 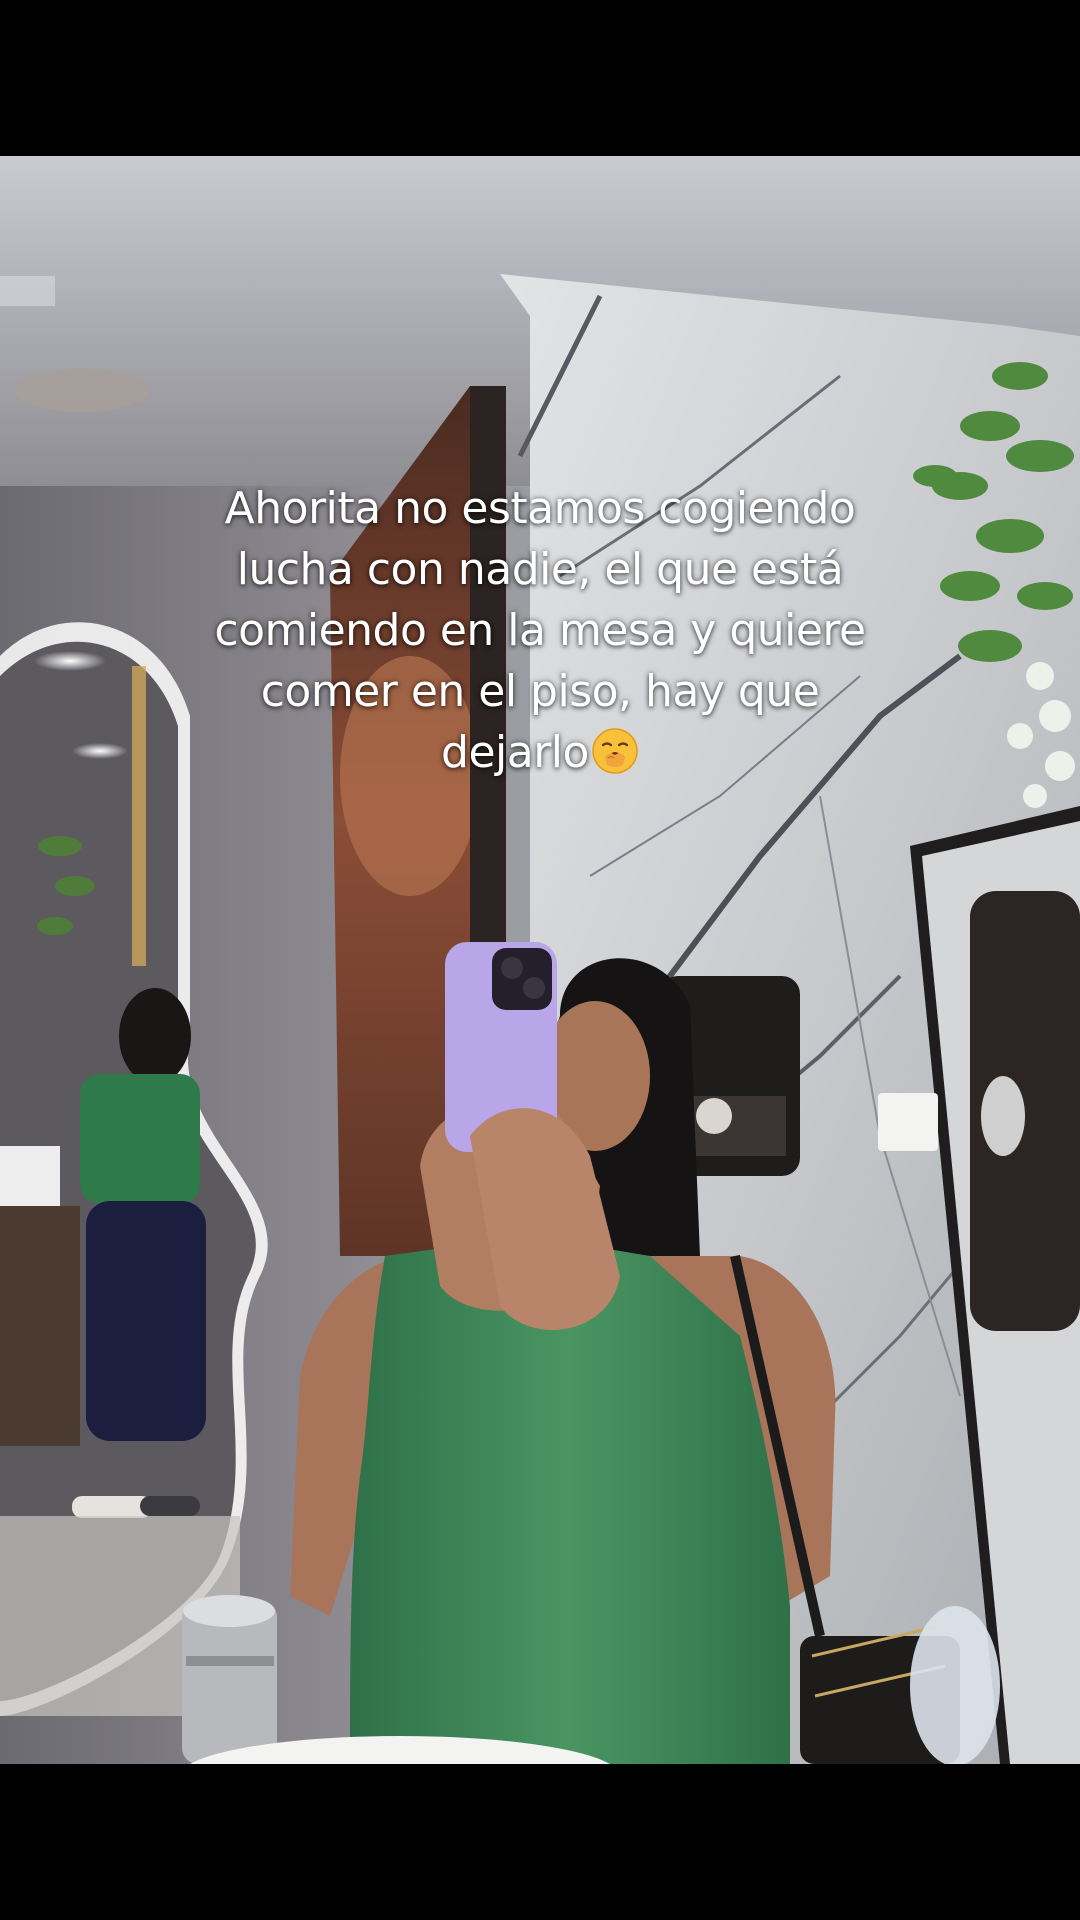 I want to click on caption-line-2: lucha con nadie, el que está, so click(x=540, y=569).